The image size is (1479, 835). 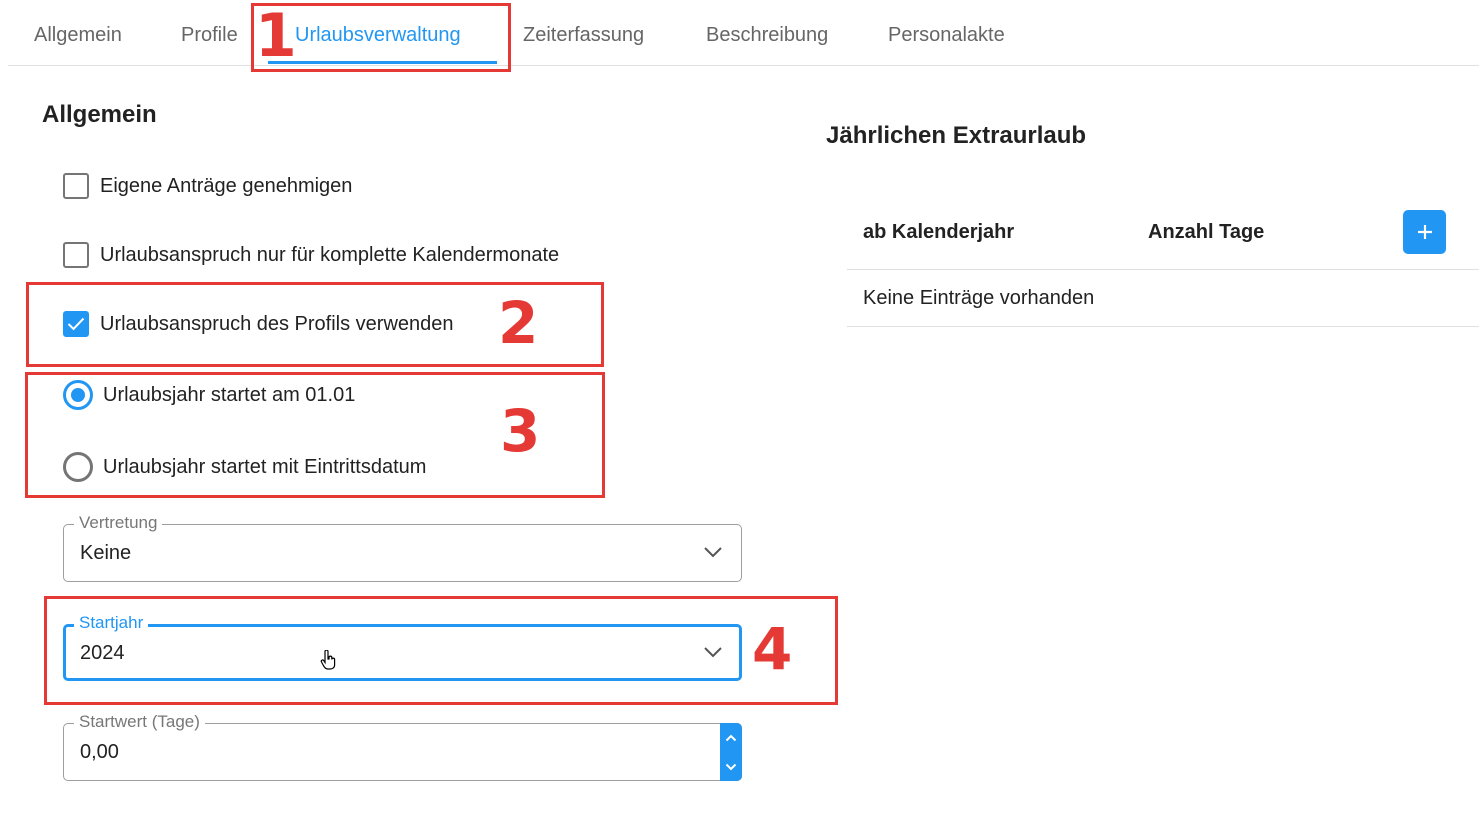 I want to click on checkbox-use-profile-entitlement: Urlaubsanspruch des Profils verwenden, so click(x=258, y=324).